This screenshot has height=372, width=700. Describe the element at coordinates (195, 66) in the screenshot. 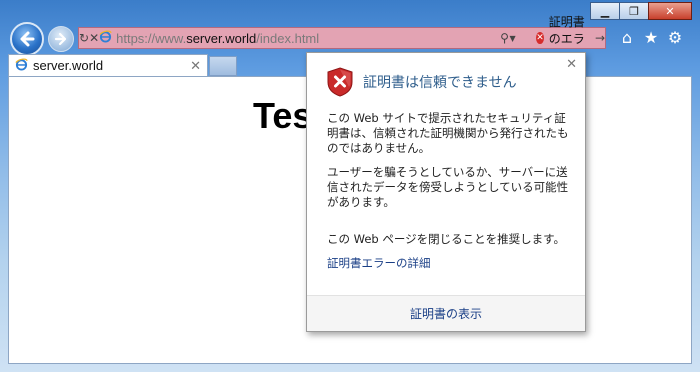

I see `tab-close-icon: ✕` at that location.